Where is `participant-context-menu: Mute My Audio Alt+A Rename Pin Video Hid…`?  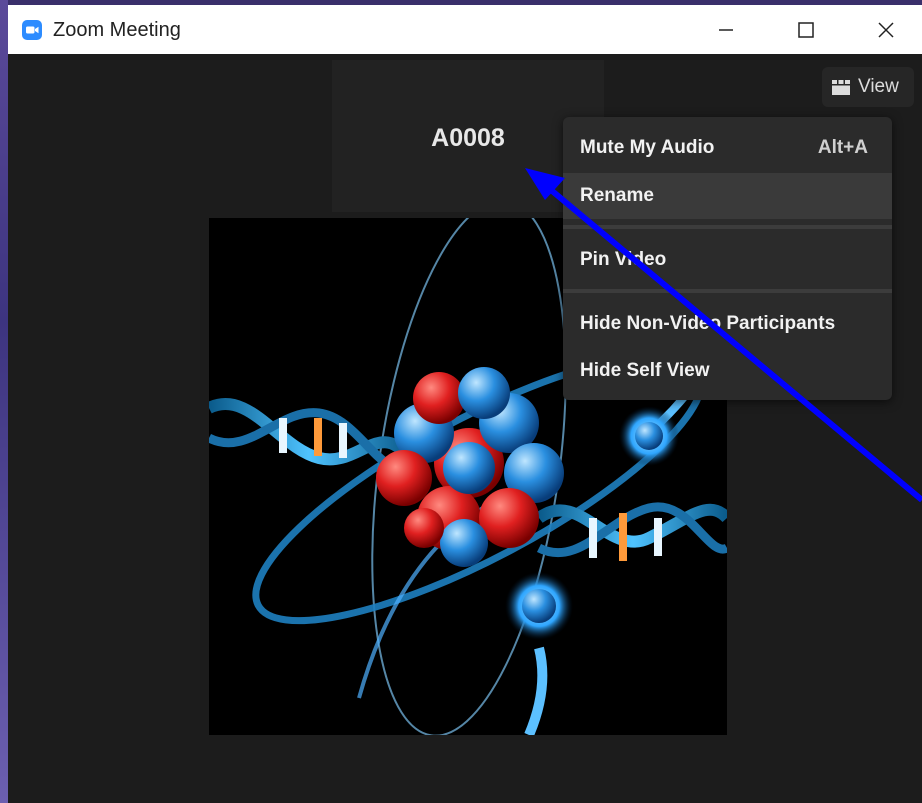 participant-context-menu: Mute My Audio Alt+A Rename Pin Video Hid… is located at coordinates (727, 258).